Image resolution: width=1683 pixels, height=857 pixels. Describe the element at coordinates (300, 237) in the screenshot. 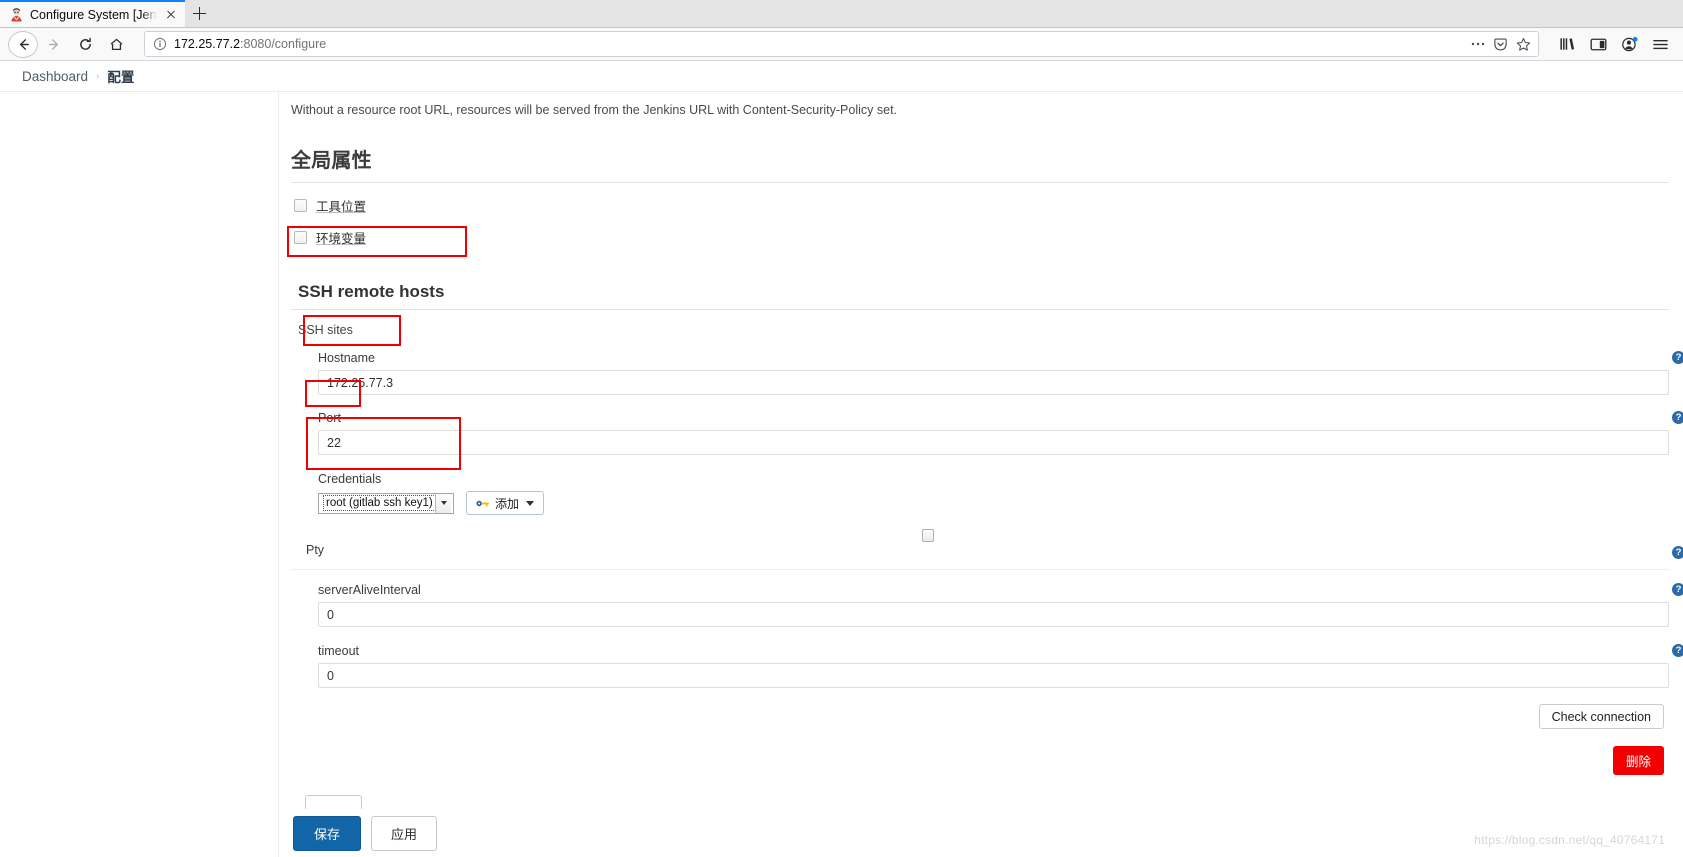

I see `environment-variables-checkbox` at that location.